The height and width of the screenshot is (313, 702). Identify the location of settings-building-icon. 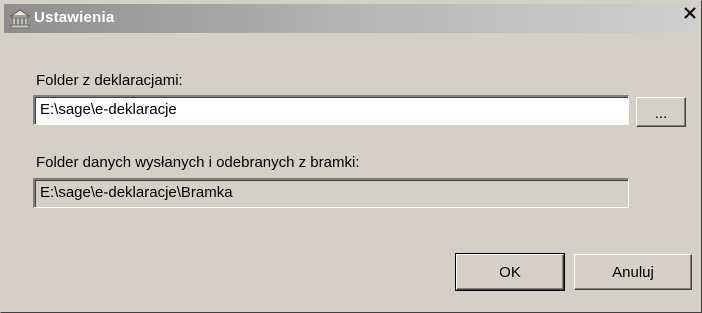
(20, 19).